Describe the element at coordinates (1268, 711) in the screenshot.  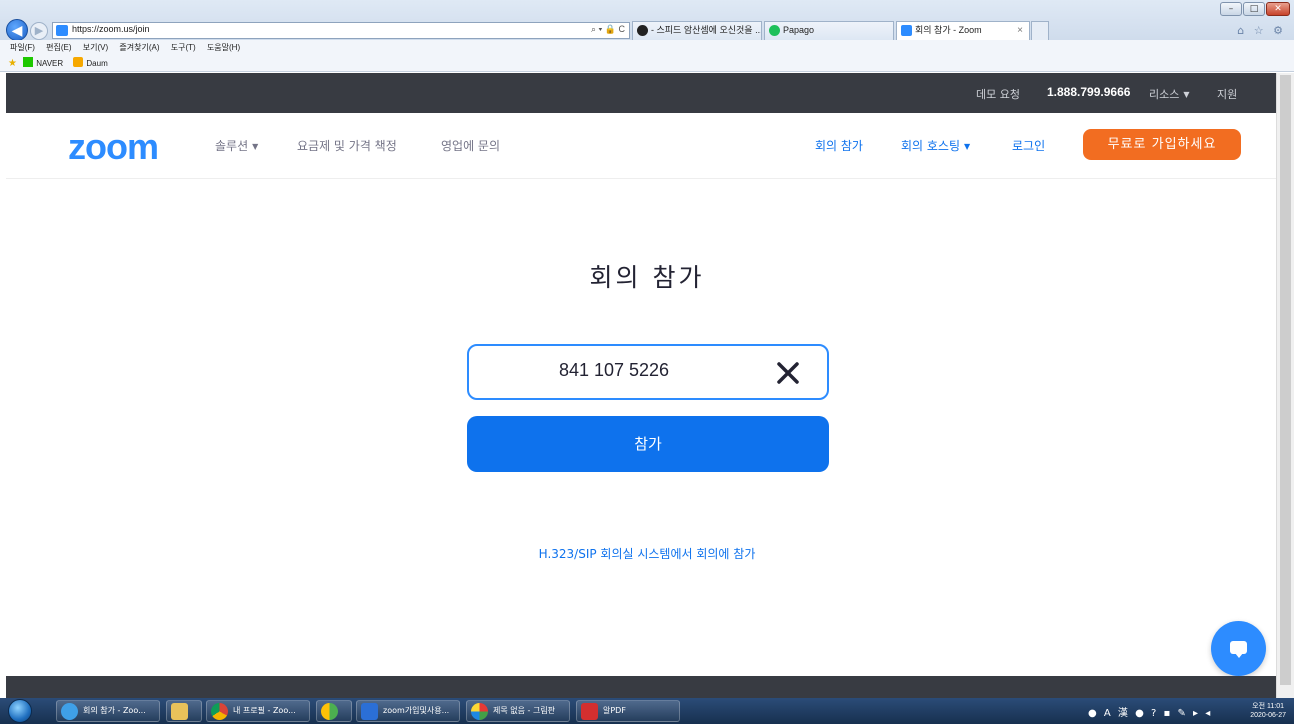
I see `clock: 오전 11:01 2020-06-27` at that location.